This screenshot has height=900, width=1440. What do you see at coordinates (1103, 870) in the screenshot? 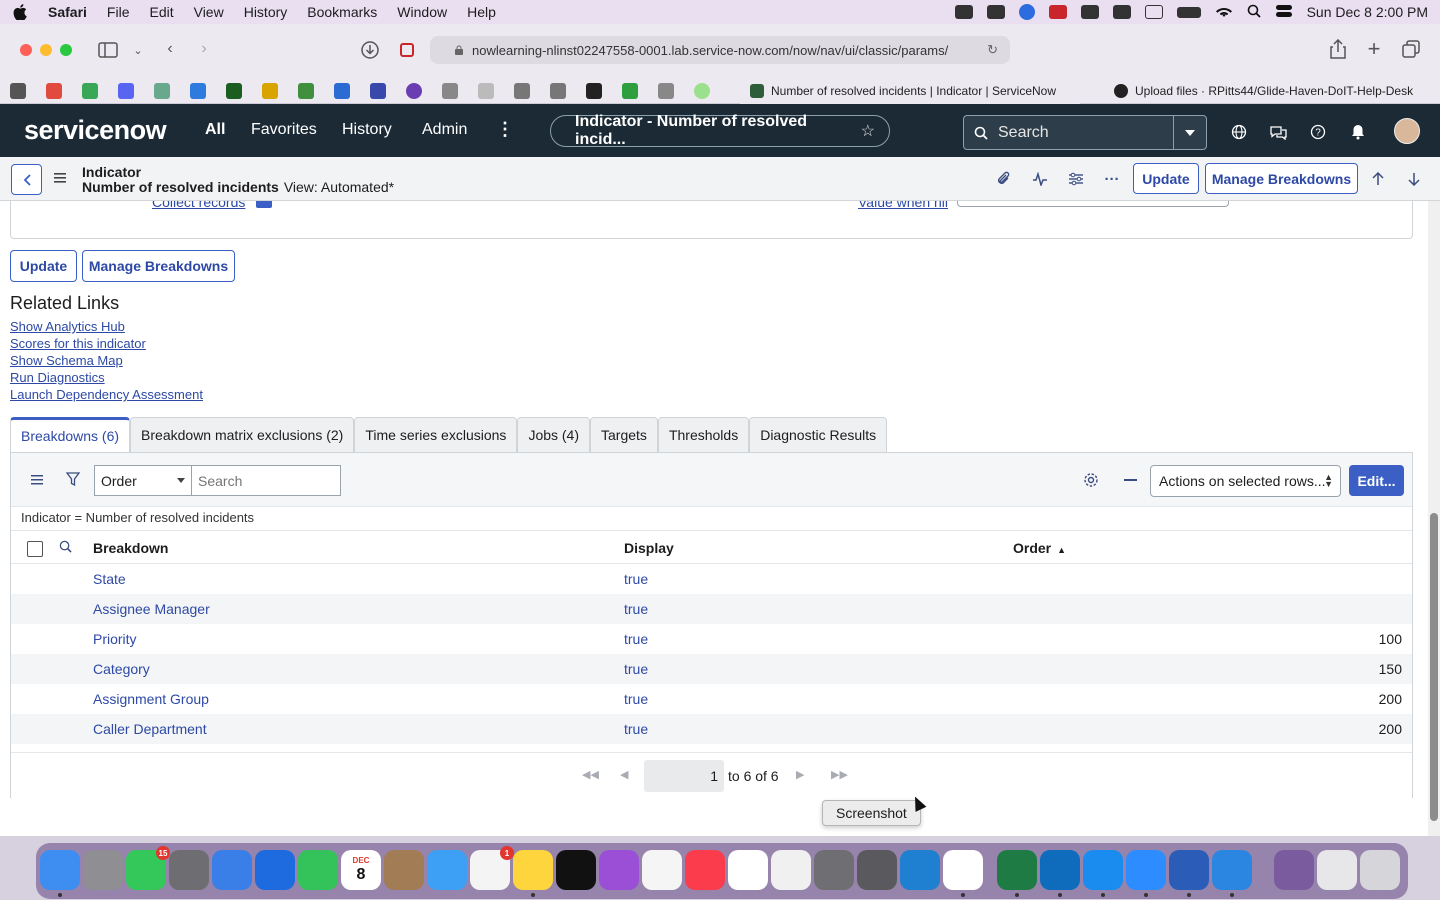
I see `safari-icon` at bounding box center [1103, 870].